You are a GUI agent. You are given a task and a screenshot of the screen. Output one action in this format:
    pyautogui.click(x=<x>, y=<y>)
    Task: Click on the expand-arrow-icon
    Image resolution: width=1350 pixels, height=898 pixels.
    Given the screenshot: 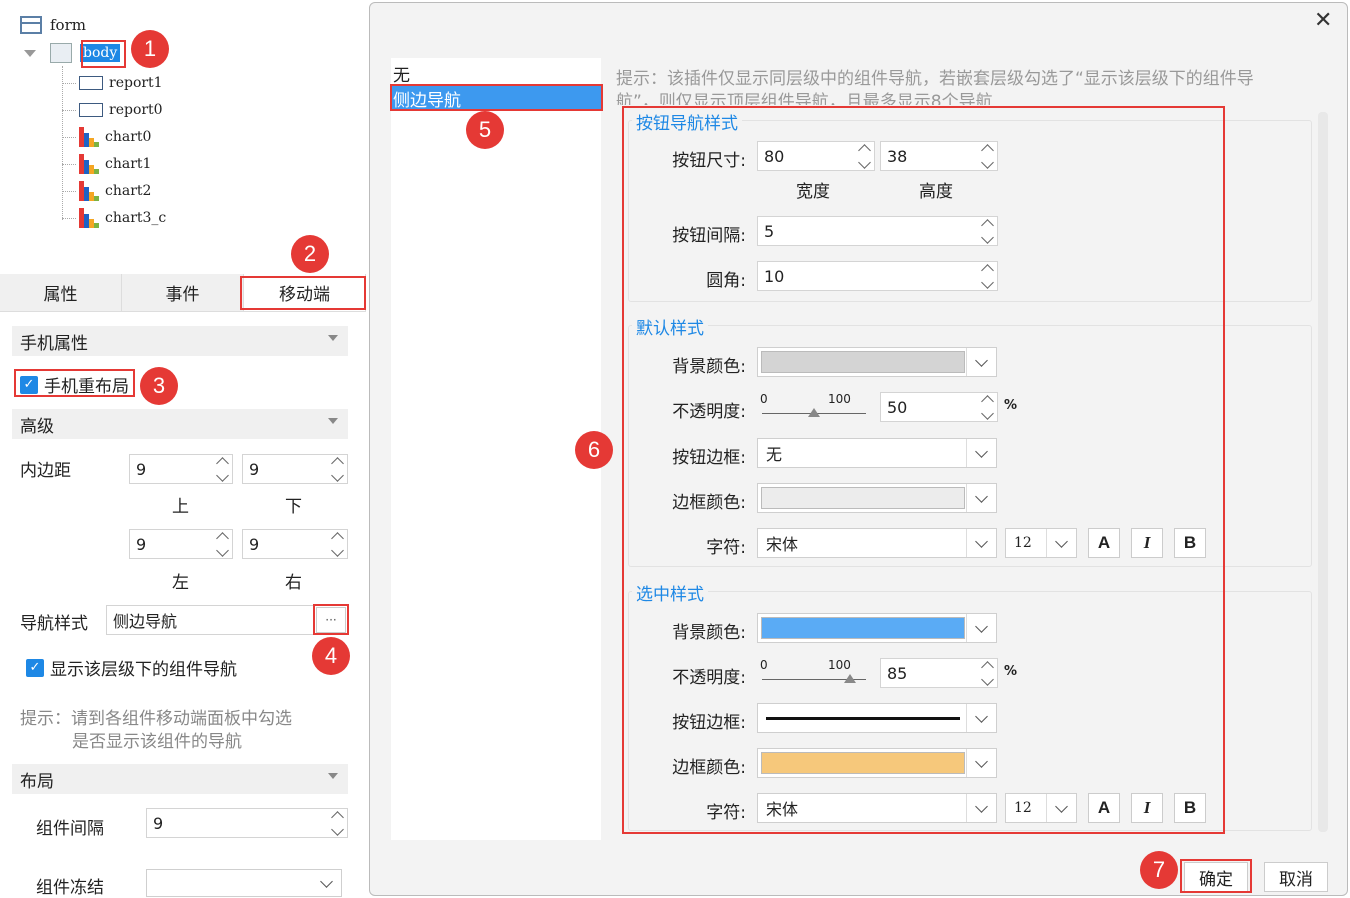 What is the action you would take?
    pyautogui.click(x=30, y=53)
    